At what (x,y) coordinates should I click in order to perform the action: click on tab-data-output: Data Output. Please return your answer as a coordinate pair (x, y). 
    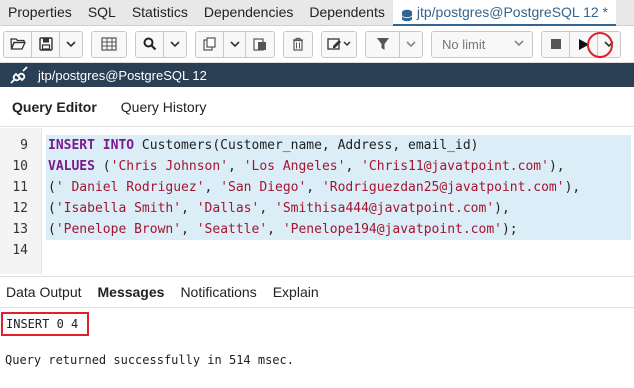
    Looking at the image, I should click on (44, 292).